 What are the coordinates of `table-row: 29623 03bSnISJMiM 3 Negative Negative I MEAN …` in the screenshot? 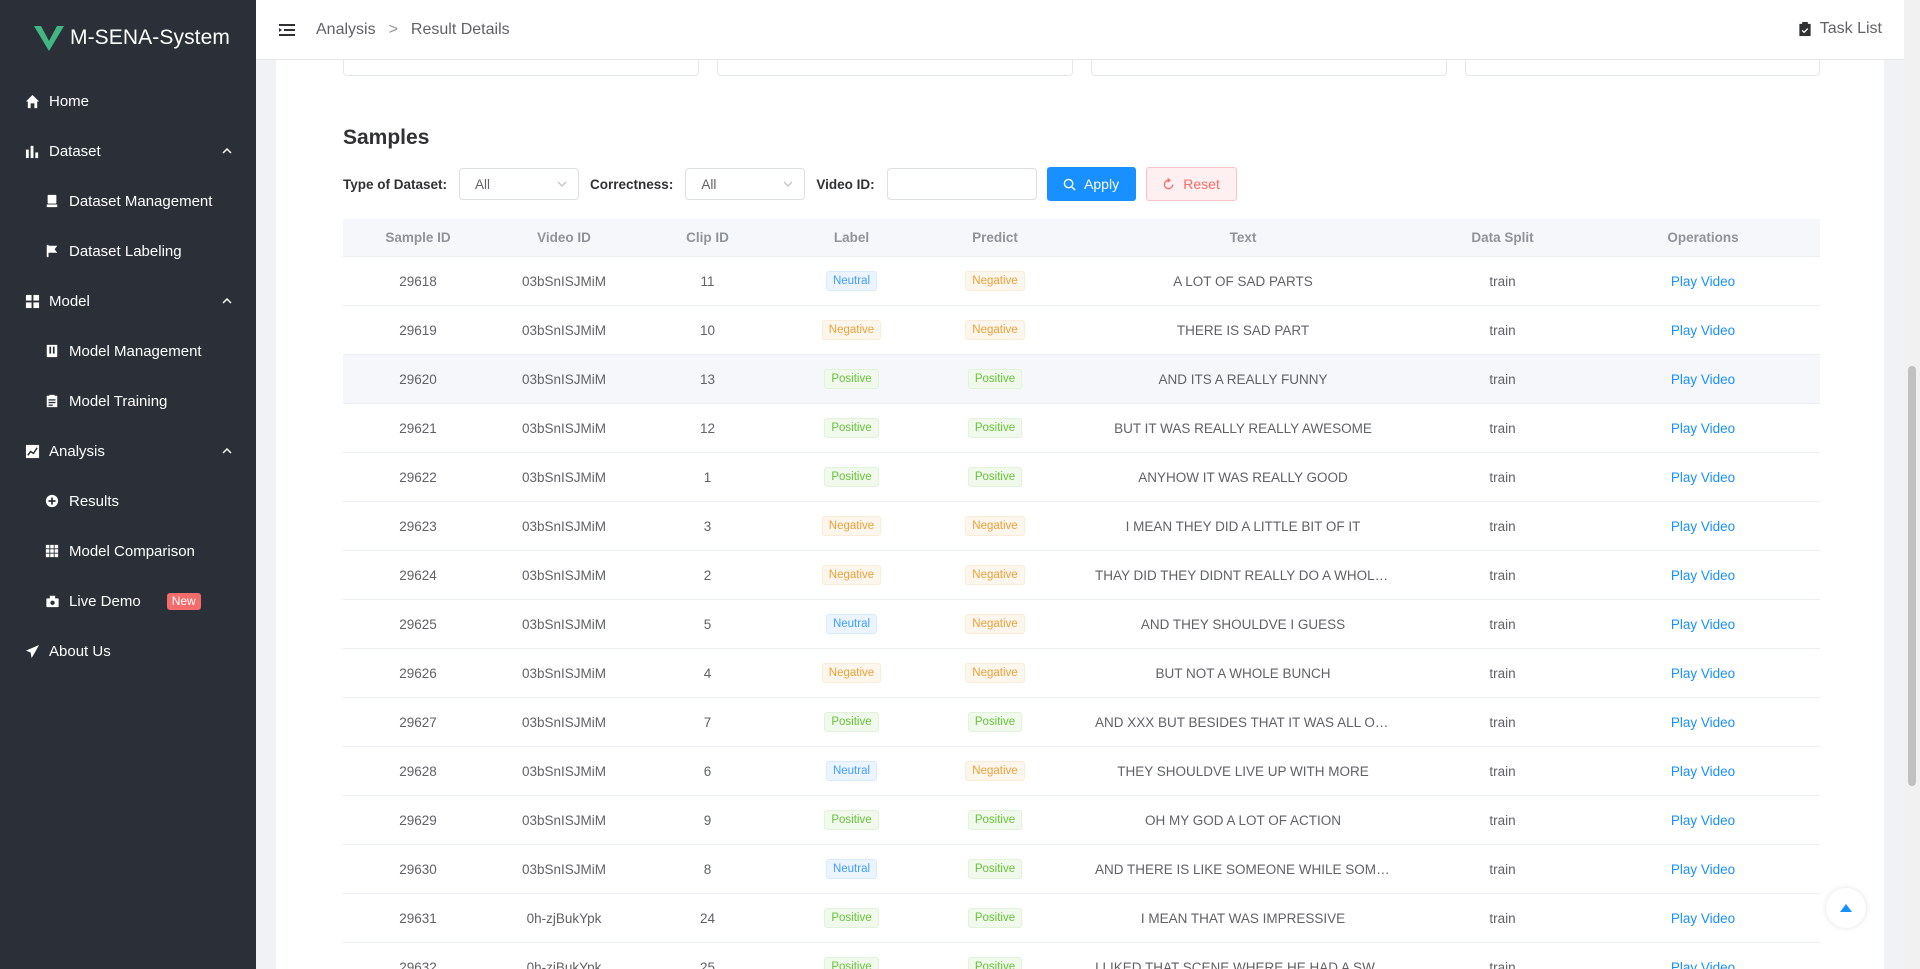 It's located at (1081, 526).